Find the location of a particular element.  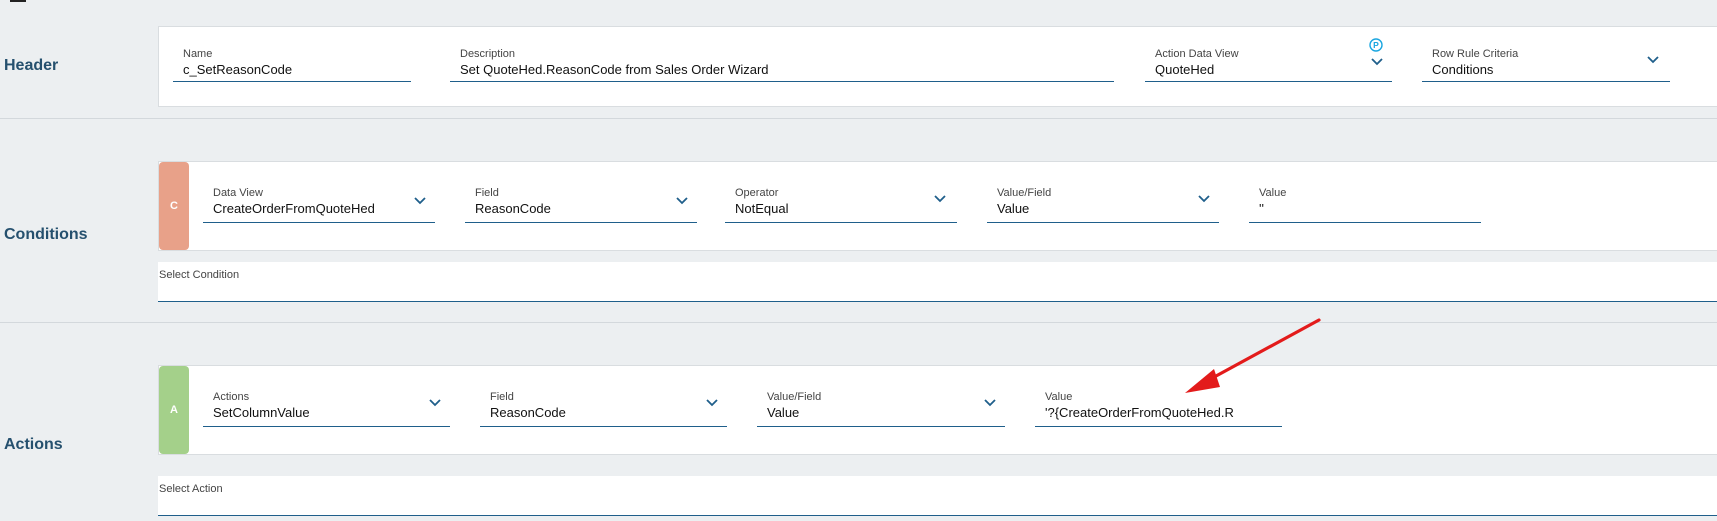

select-condition-label: Select Condition is located at coordinates (199, 275).